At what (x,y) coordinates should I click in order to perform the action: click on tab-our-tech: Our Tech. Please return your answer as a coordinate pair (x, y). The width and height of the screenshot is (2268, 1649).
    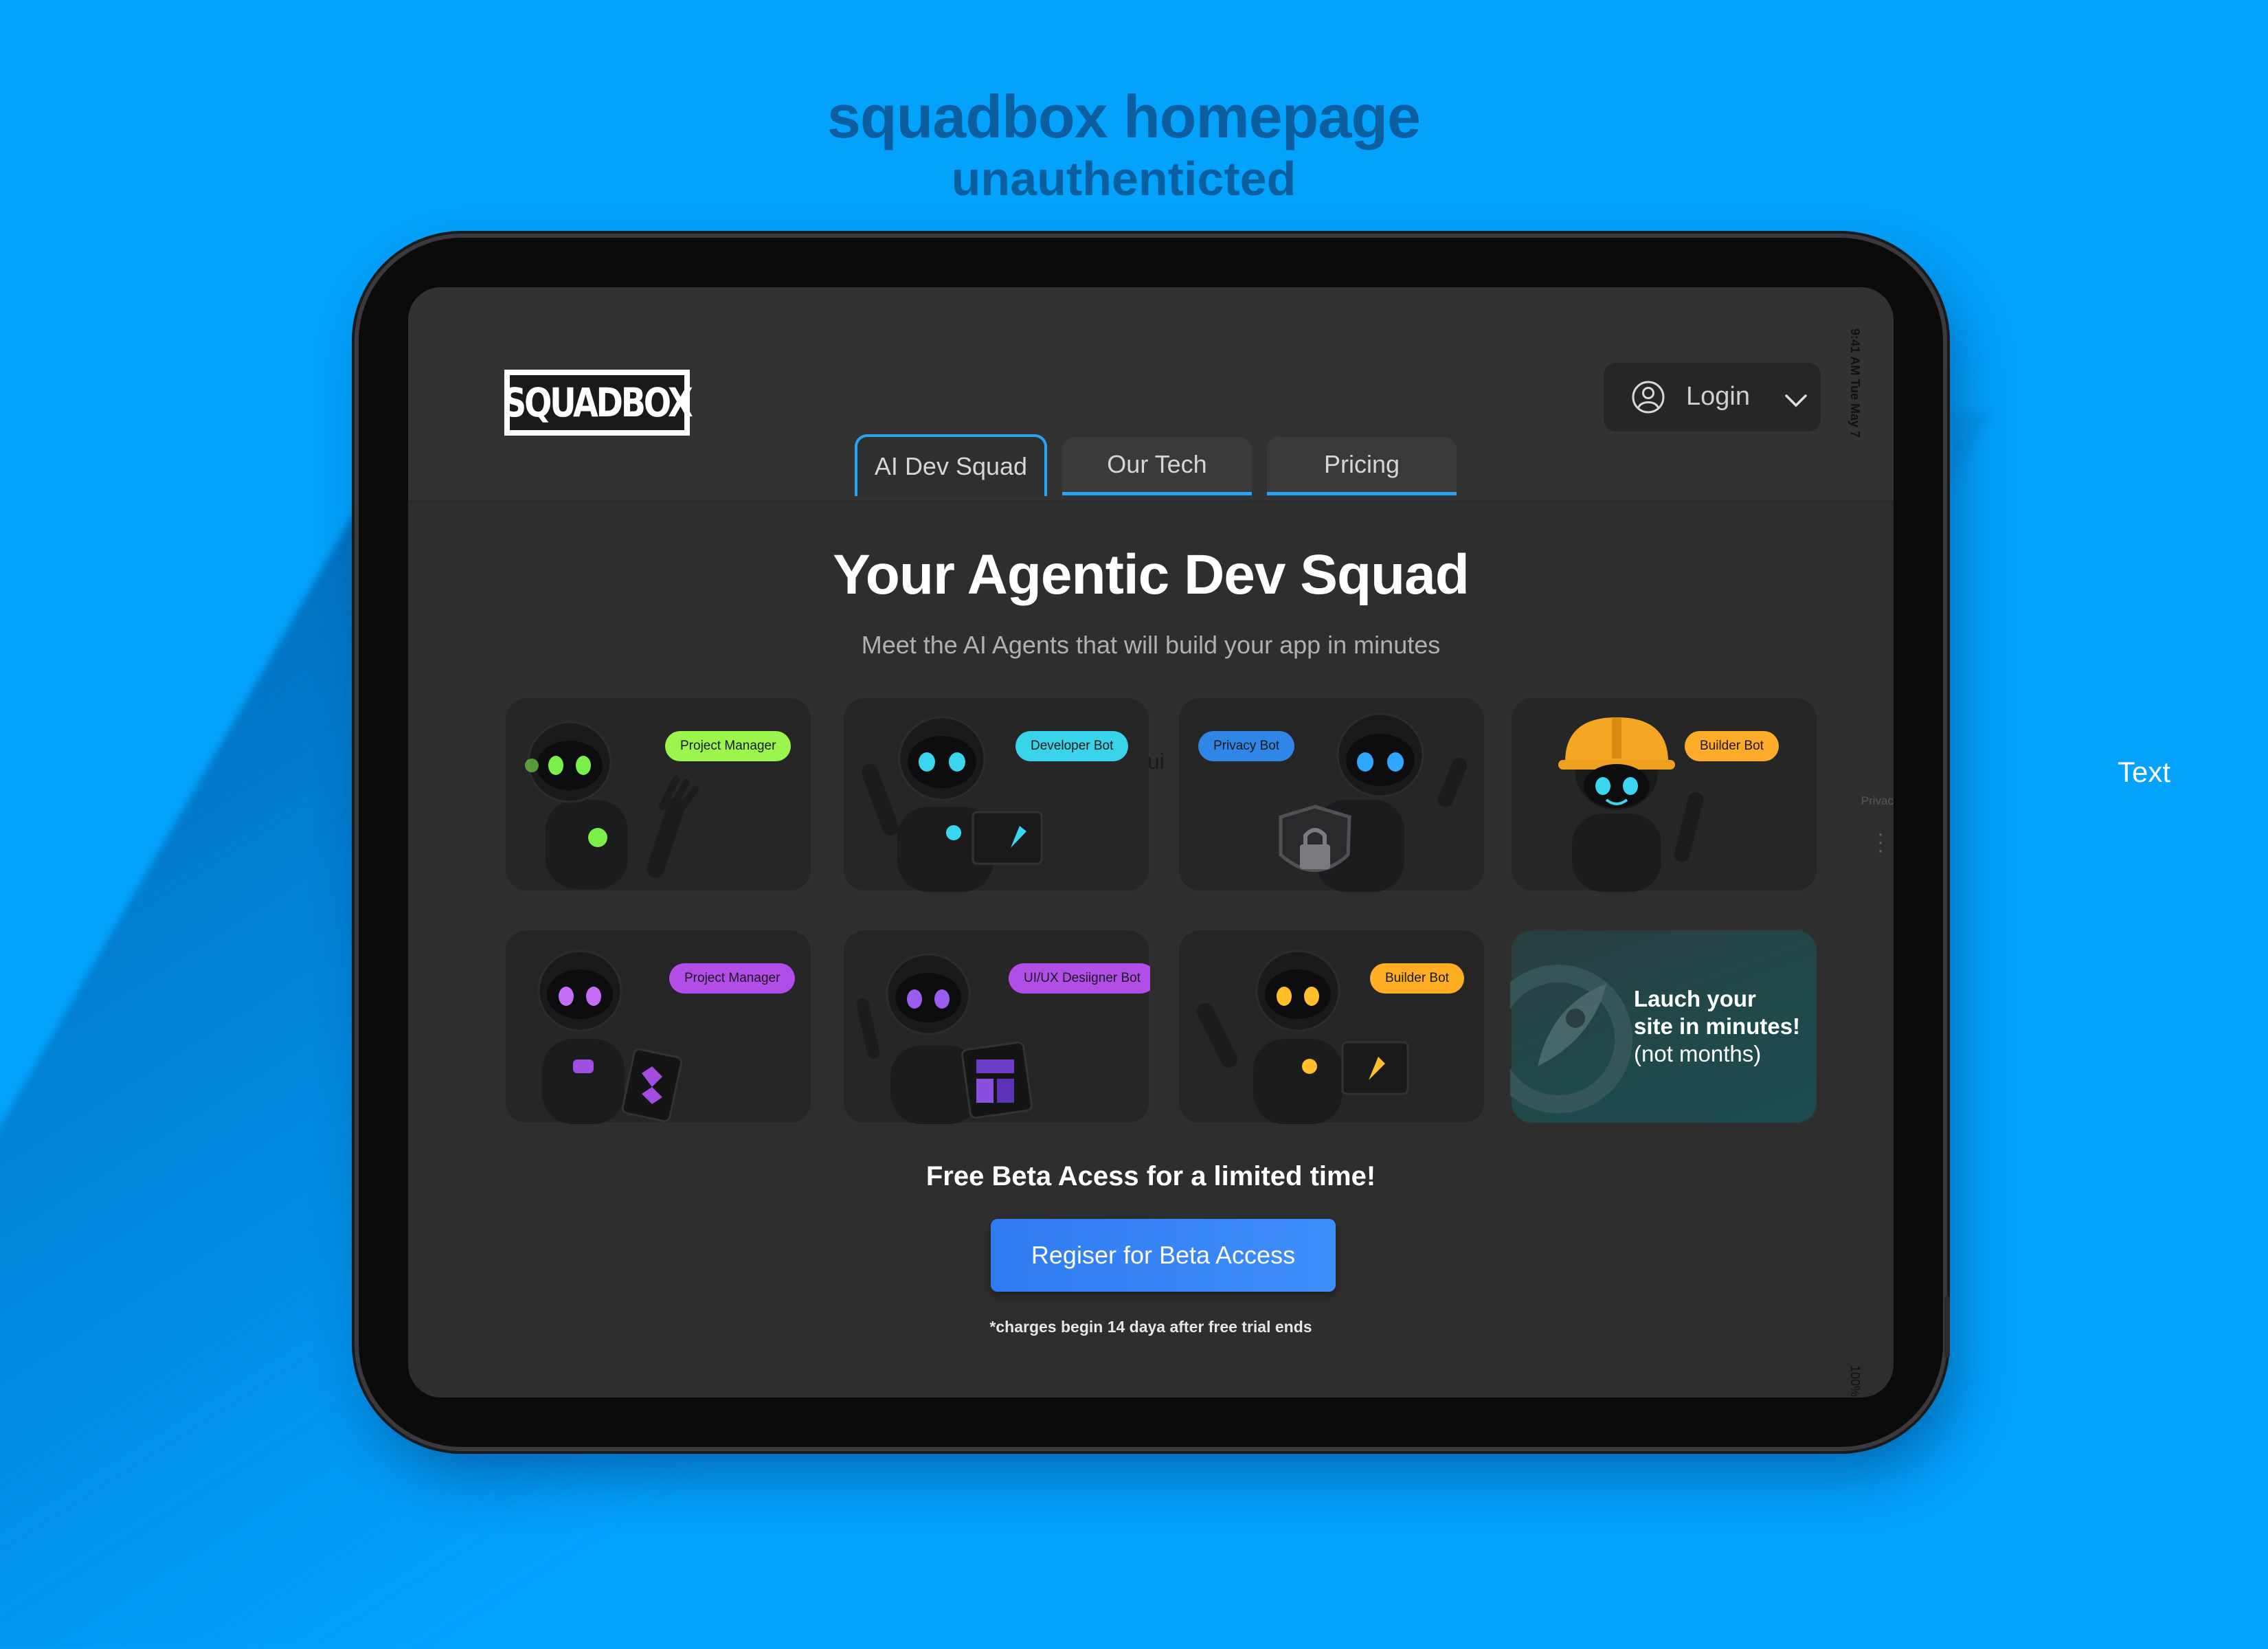
    Looking at the image, I should click on (1157, 466).